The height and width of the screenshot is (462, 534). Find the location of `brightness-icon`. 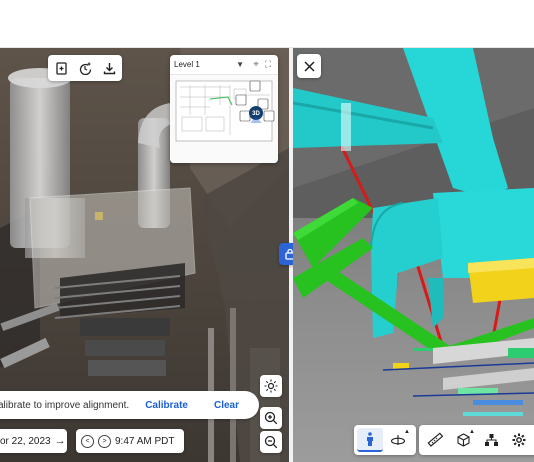

brightness-icon is located at coordinates (271, 386).